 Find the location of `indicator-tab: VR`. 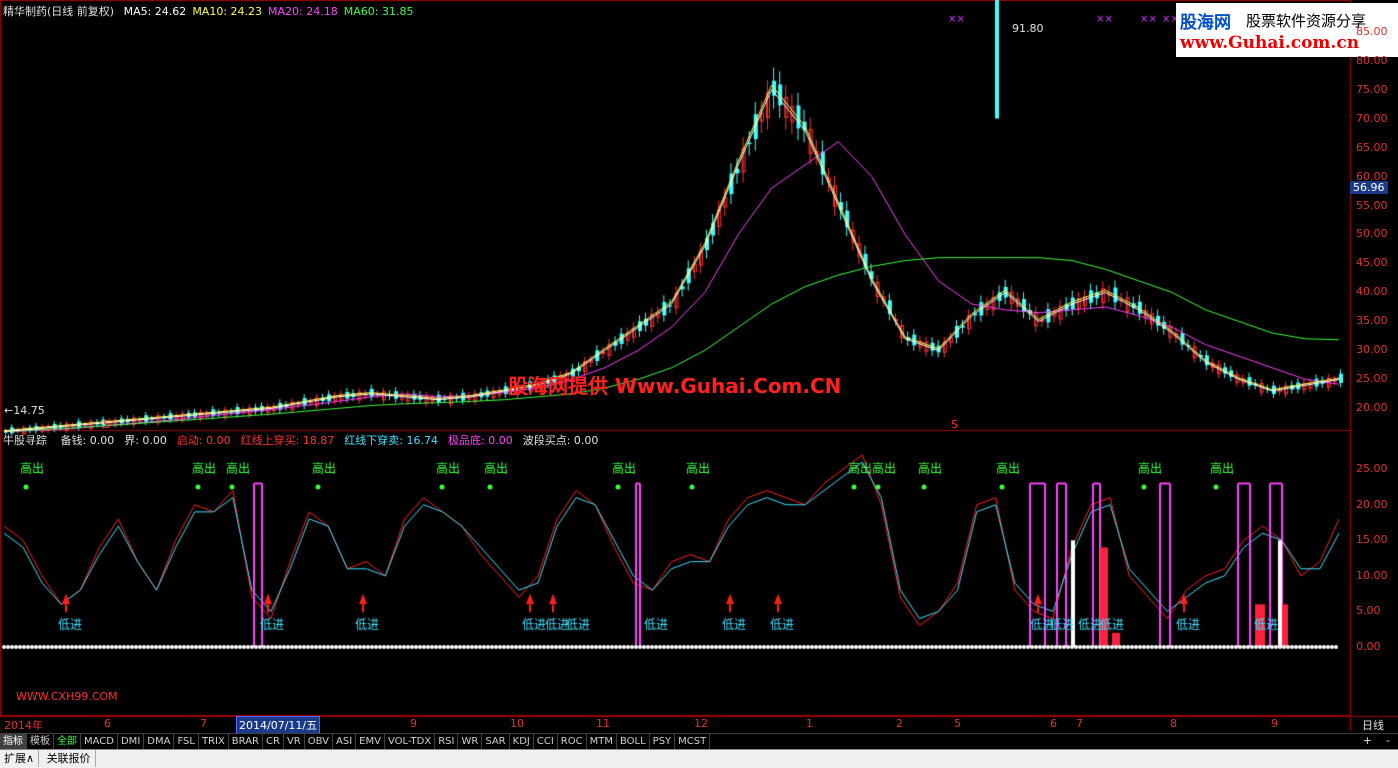

indicator-tab: VR is located at coordinates (294, 741).